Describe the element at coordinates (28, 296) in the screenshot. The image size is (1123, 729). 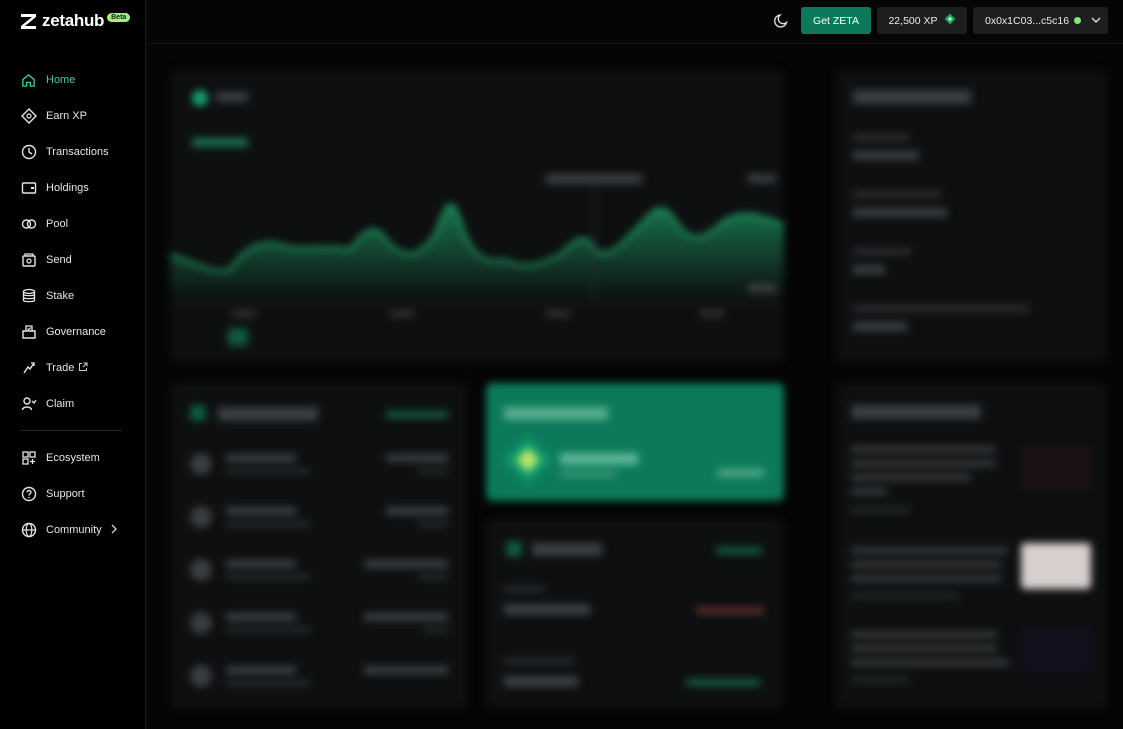
I see `database-icon` at that location.